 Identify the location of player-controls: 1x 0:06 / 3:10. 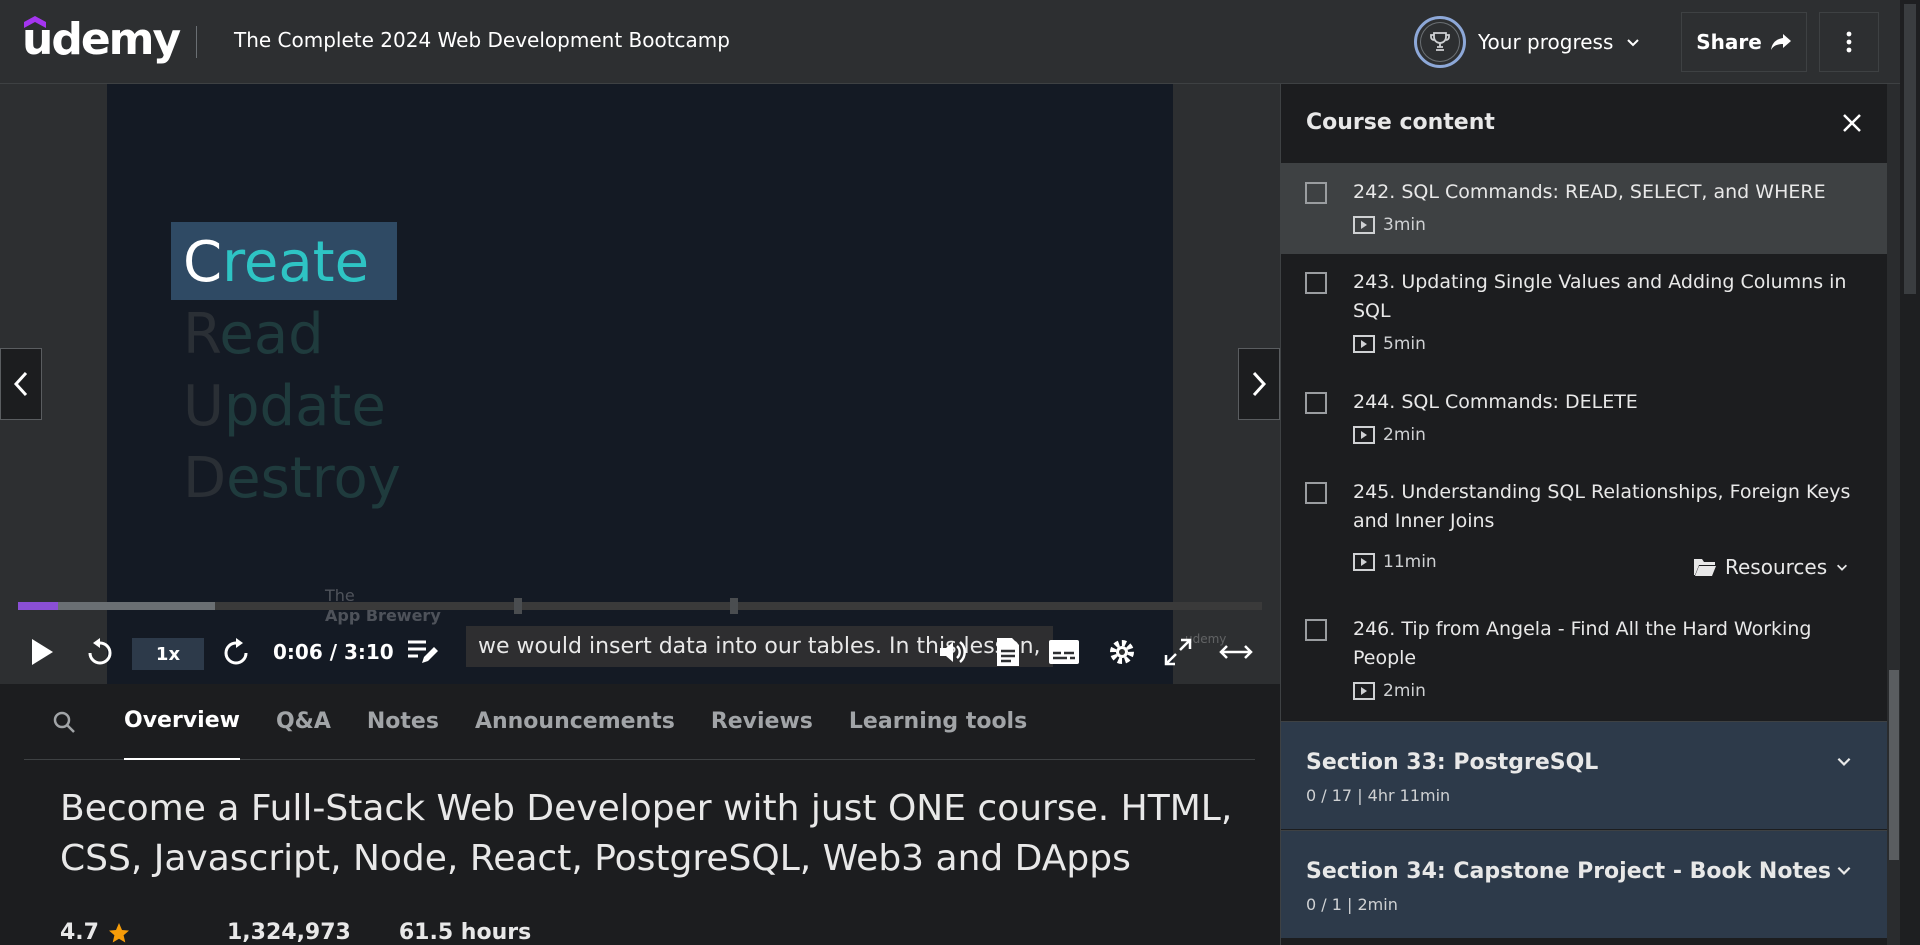
(640, 653).